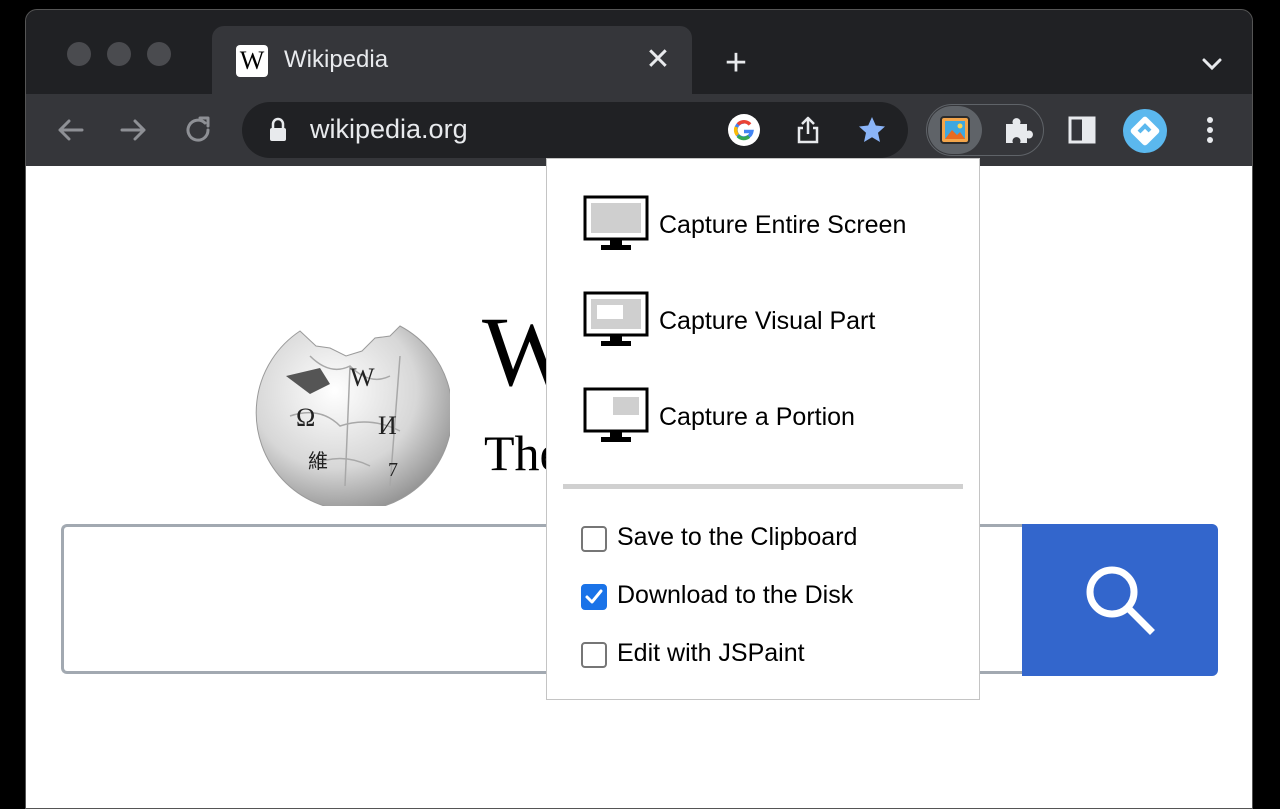  What do you see at coordinates (387, 425) in the screenshot?
I see `svg-text: И` at bounding box center [387, 425].